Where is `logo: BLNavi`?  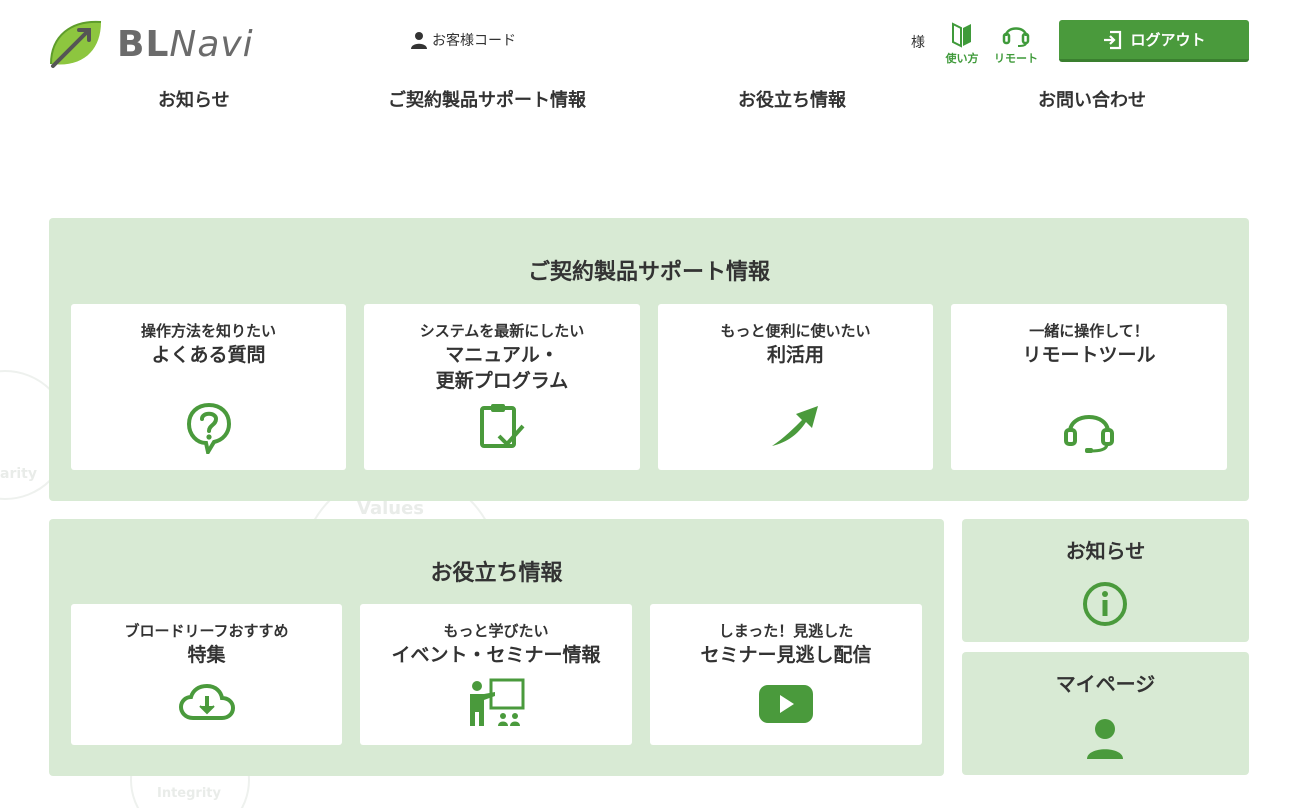 logo: BLNavi is located at coordinates (172, 44).